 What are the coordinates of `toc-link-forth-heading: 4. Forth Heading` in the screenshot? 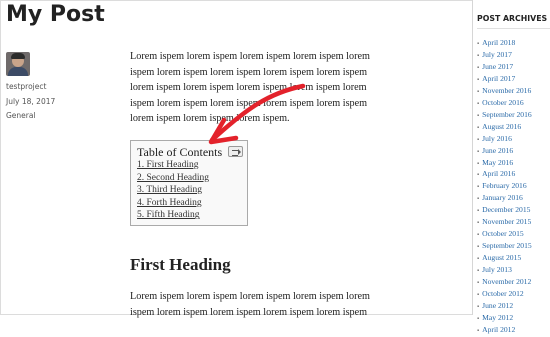 It's located at (169, 203).